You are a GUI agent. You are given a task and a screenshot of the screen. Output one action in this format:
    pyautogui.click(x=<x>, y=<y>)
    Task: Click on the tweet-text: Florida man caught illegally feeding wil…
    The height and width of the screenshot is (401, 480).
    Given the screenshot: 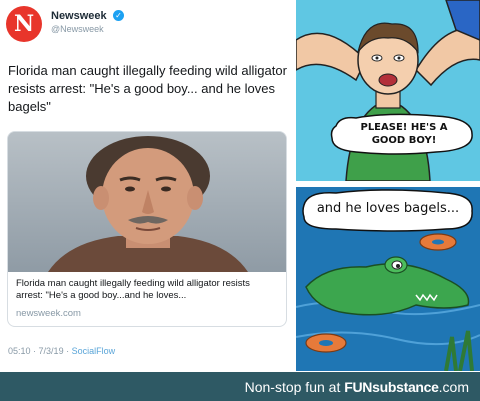 What is the action you would take?
    pyautogui.click(x=147, y=88)
    